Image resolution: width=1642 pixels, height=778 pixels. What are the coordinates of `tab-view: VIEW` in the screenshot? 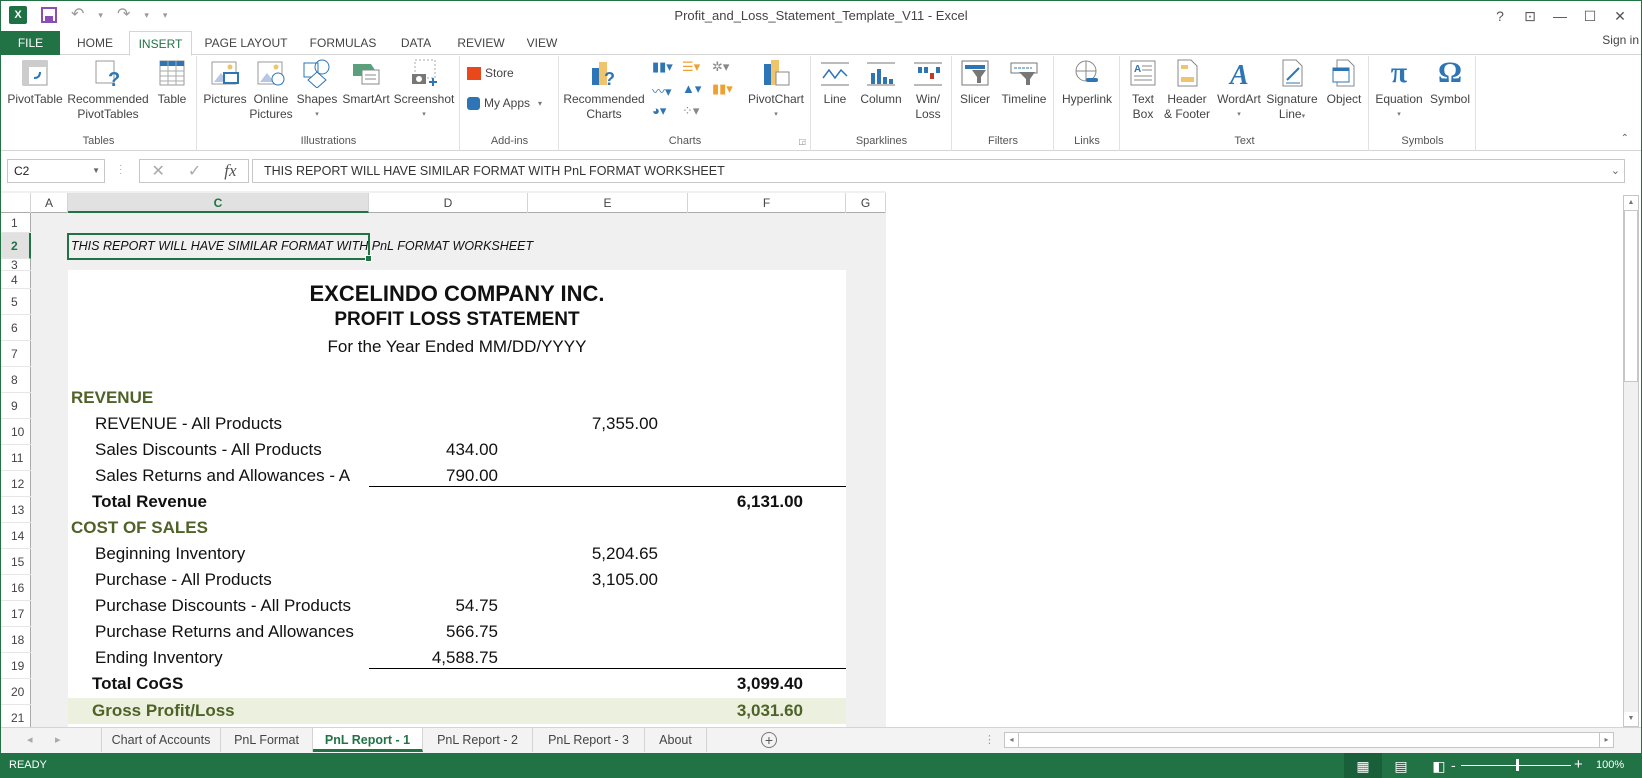 It's located at (542, 43).